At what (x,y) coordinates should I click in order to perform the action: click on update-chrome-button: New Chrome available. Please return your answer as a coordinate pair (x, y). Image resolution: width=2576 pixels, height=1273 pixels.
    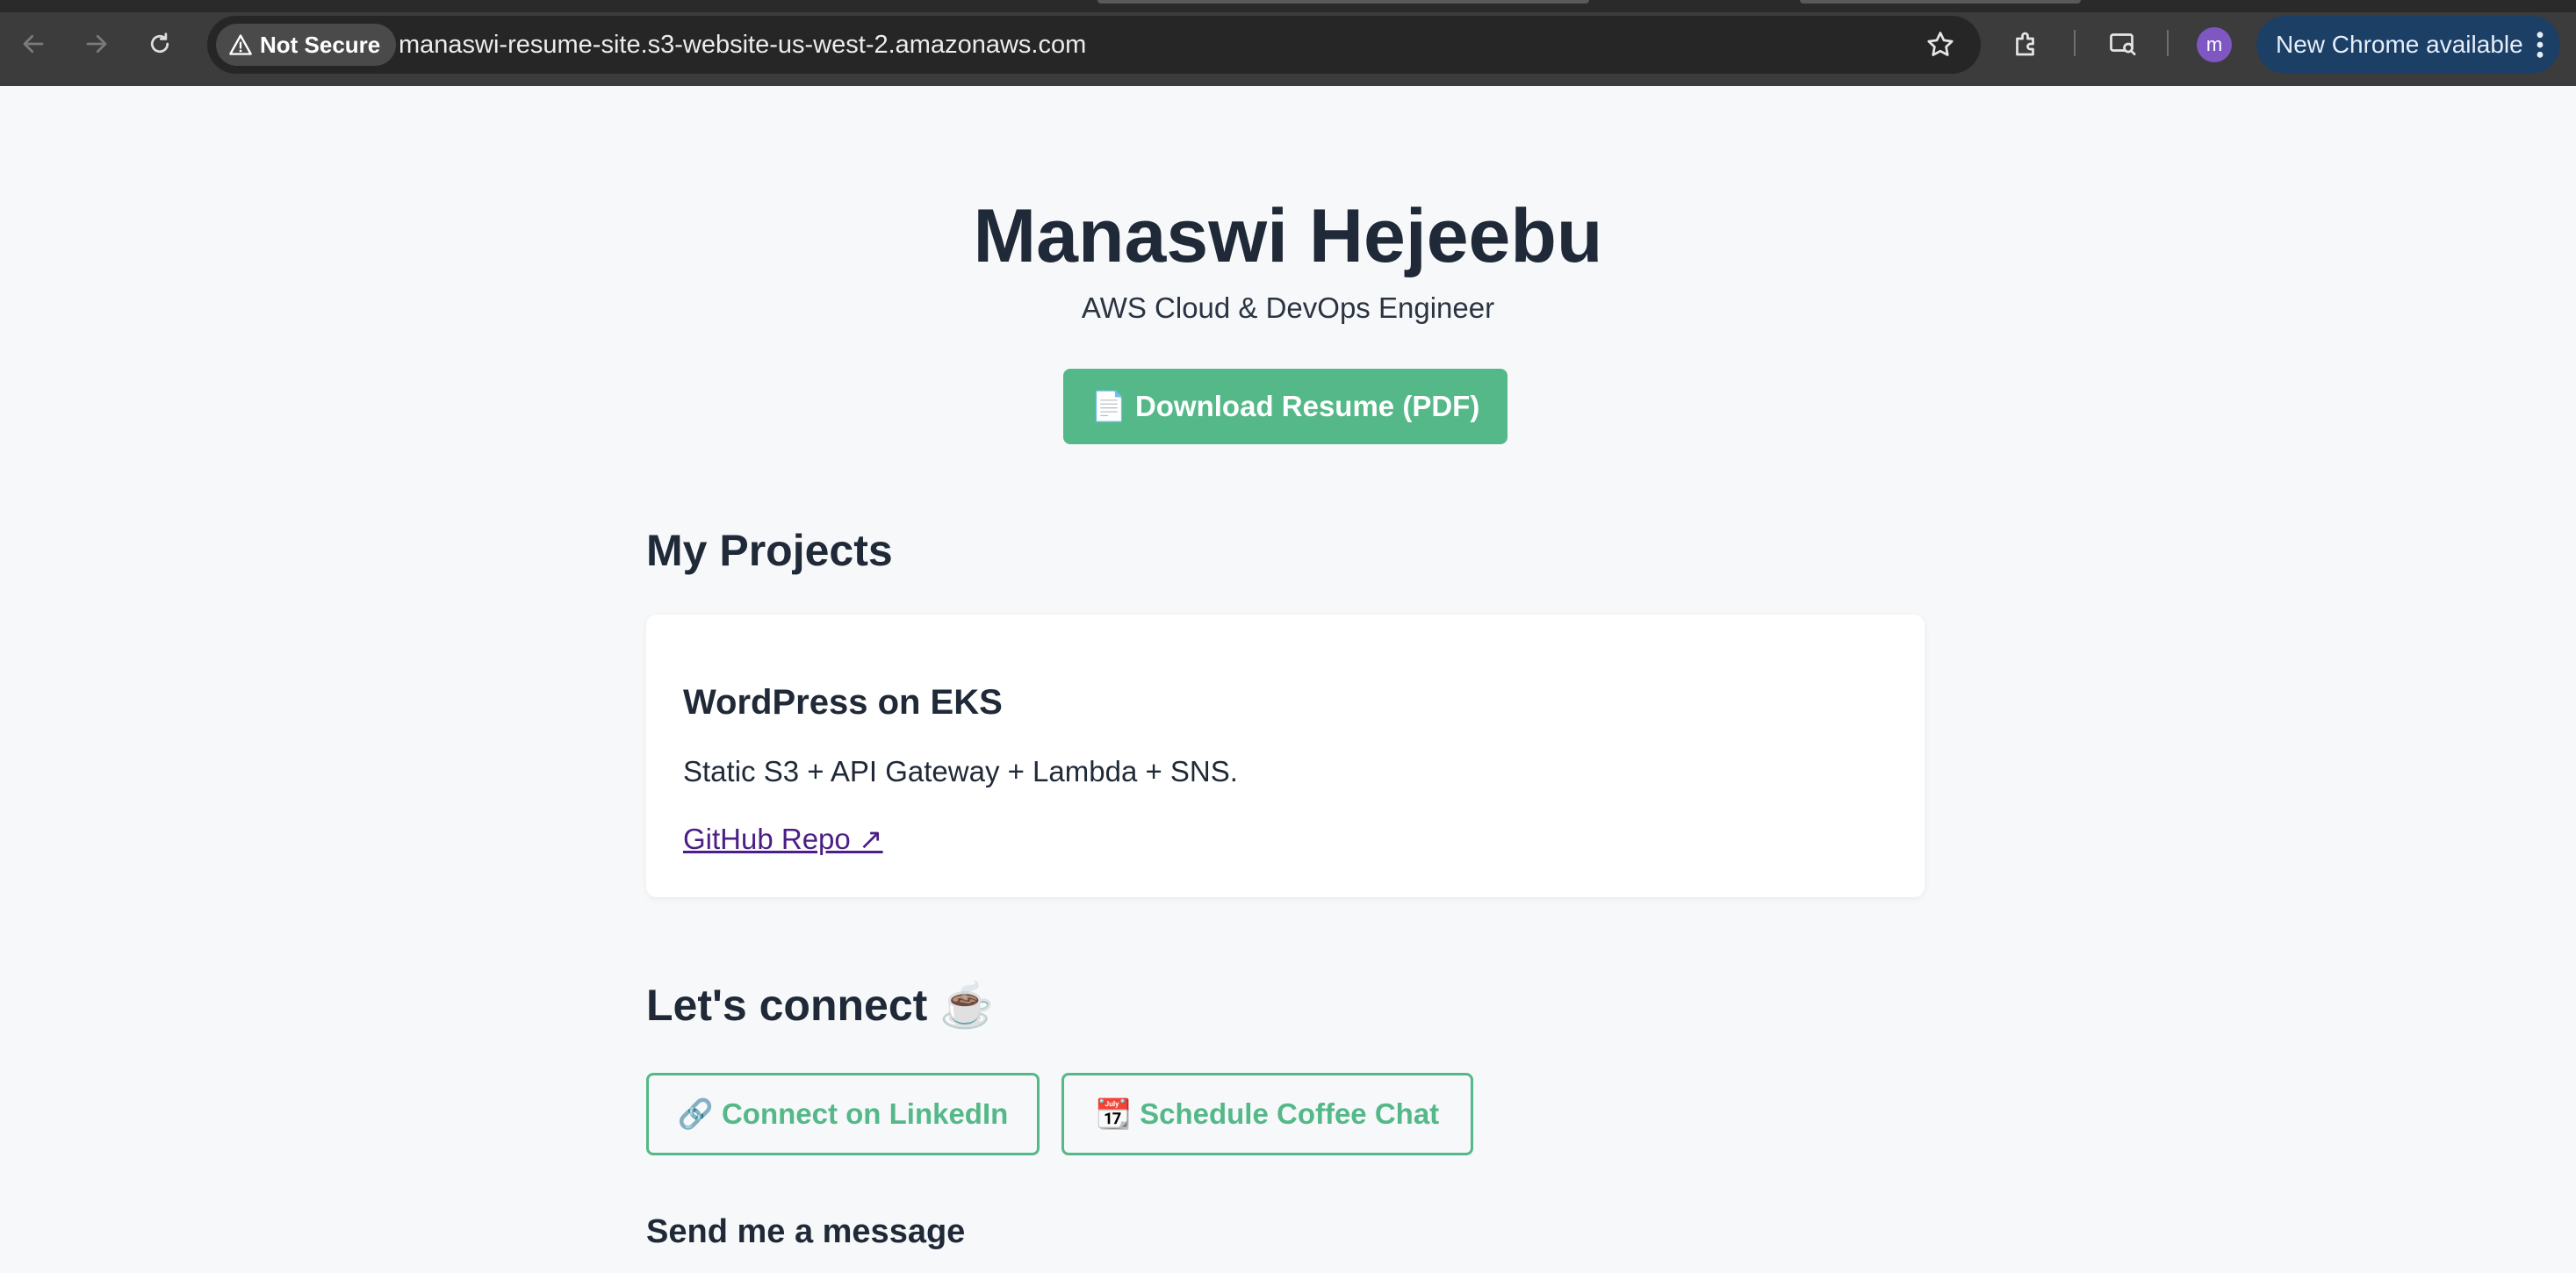
    Looking at the image, I should click on (2408, 45).